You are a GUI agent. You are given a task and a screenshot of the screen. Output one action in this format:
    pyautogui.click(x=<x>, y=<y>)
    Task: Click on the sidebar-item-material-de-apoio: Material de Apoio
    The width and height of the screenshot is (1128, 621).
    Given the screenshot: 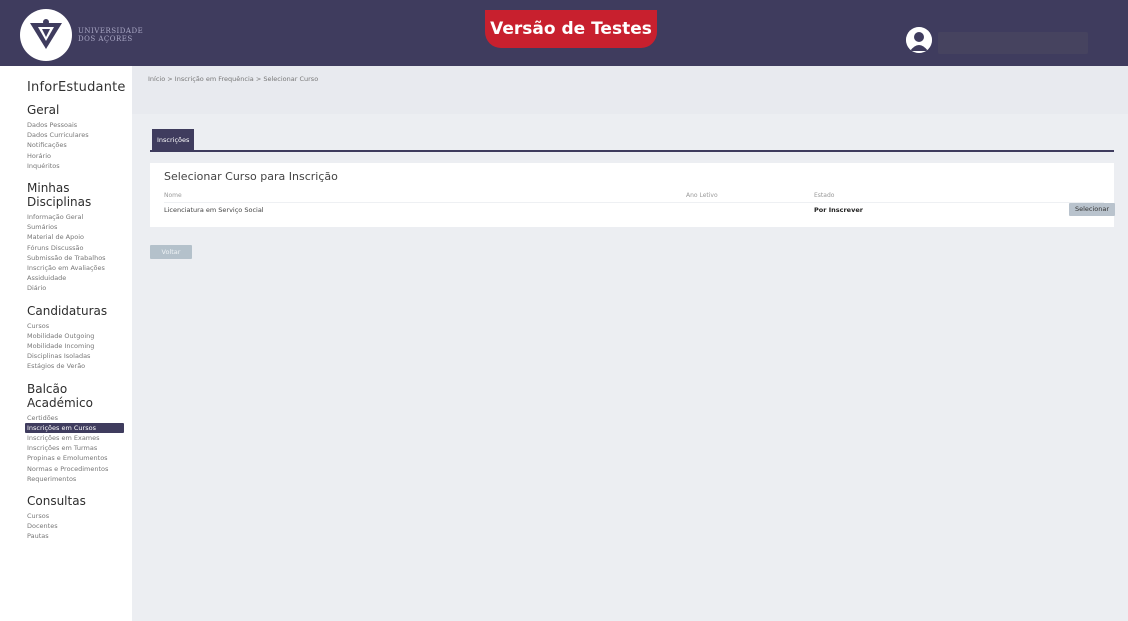 What is the action you would take?
    pyautogui.click(x=79, y=237)
    